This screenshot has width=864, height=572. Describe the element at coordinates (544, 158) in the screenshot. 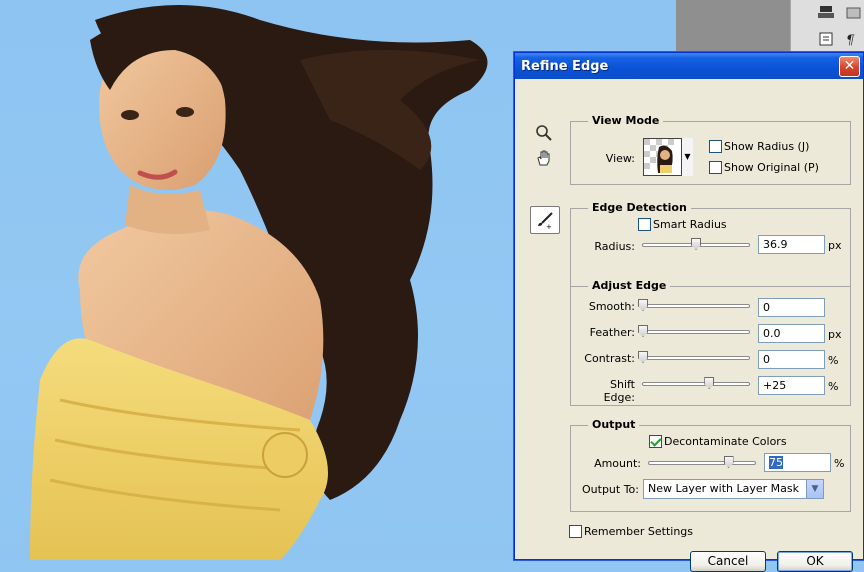

I see `hand-tool-icon` at that location.